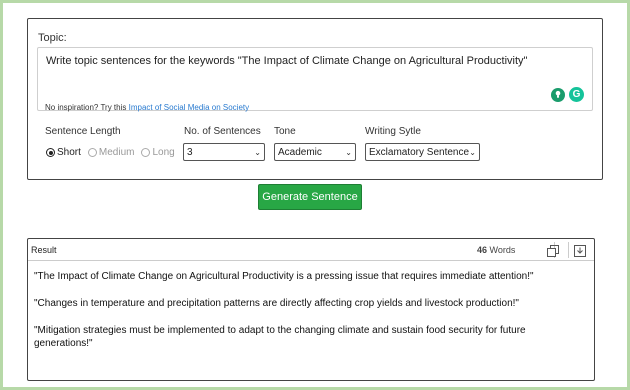 The height and width of the screenshot is (390, 630). What do you see at coordinates (311, 250) in the screenshot?
I see `result-header: Result 46 Words` at bounding box center [311, 250].